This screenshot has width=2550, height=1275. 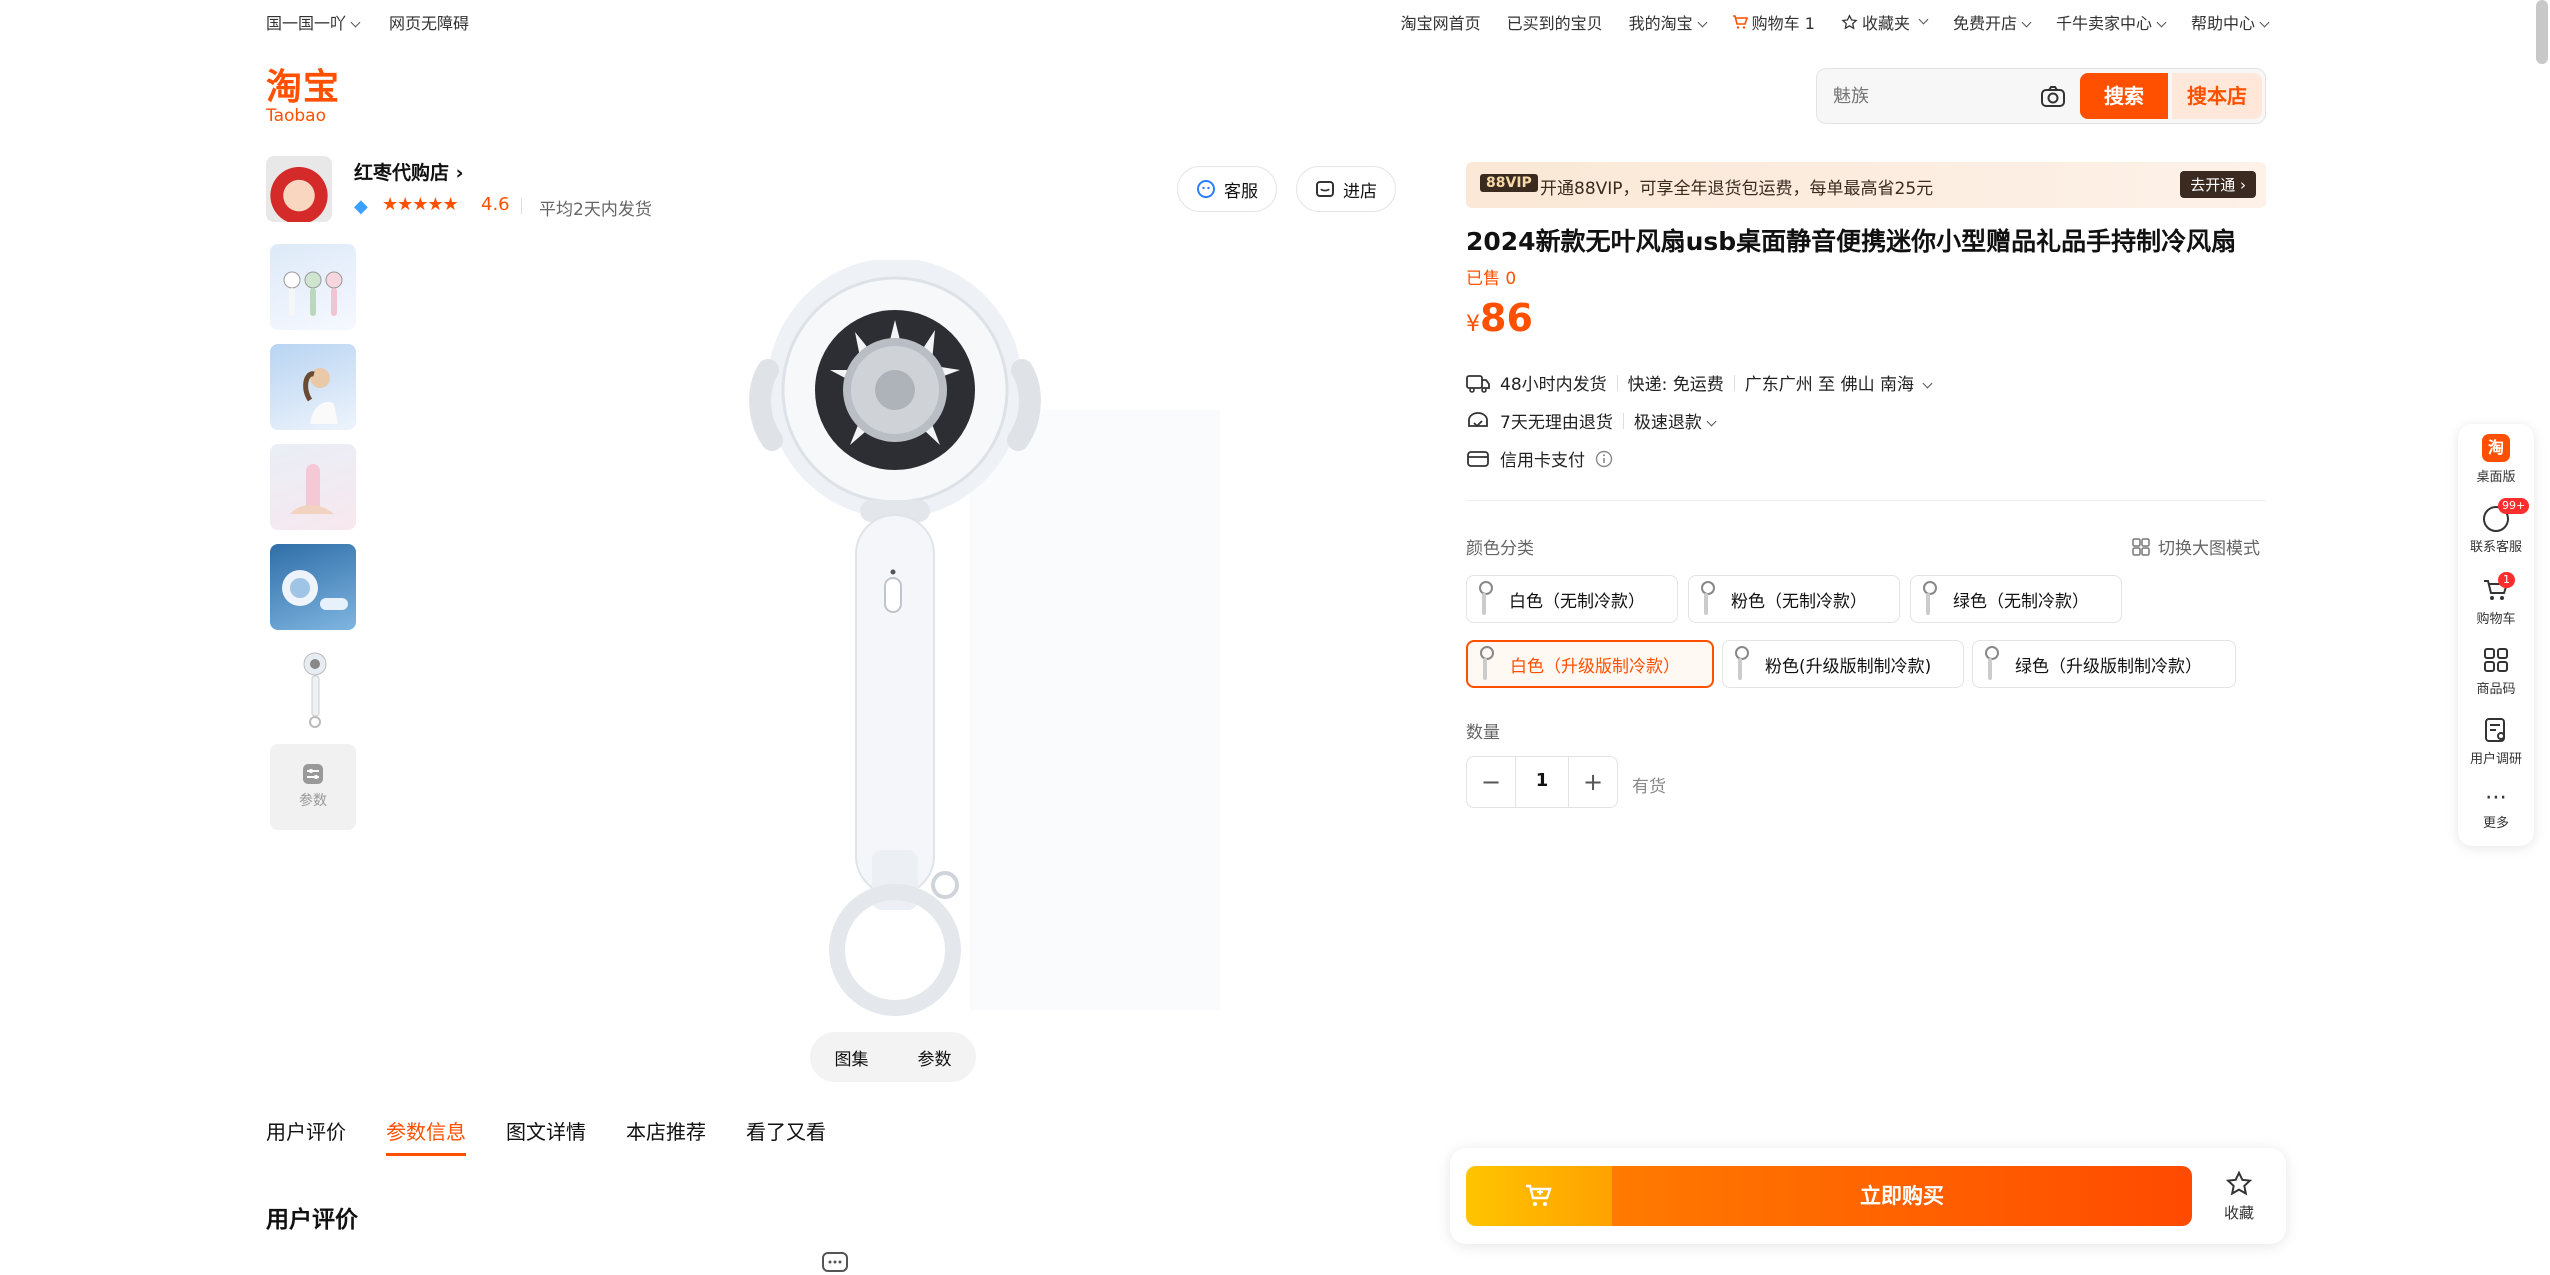 I want to click on diamond-icon: ◆, so click(x=361, y=206).